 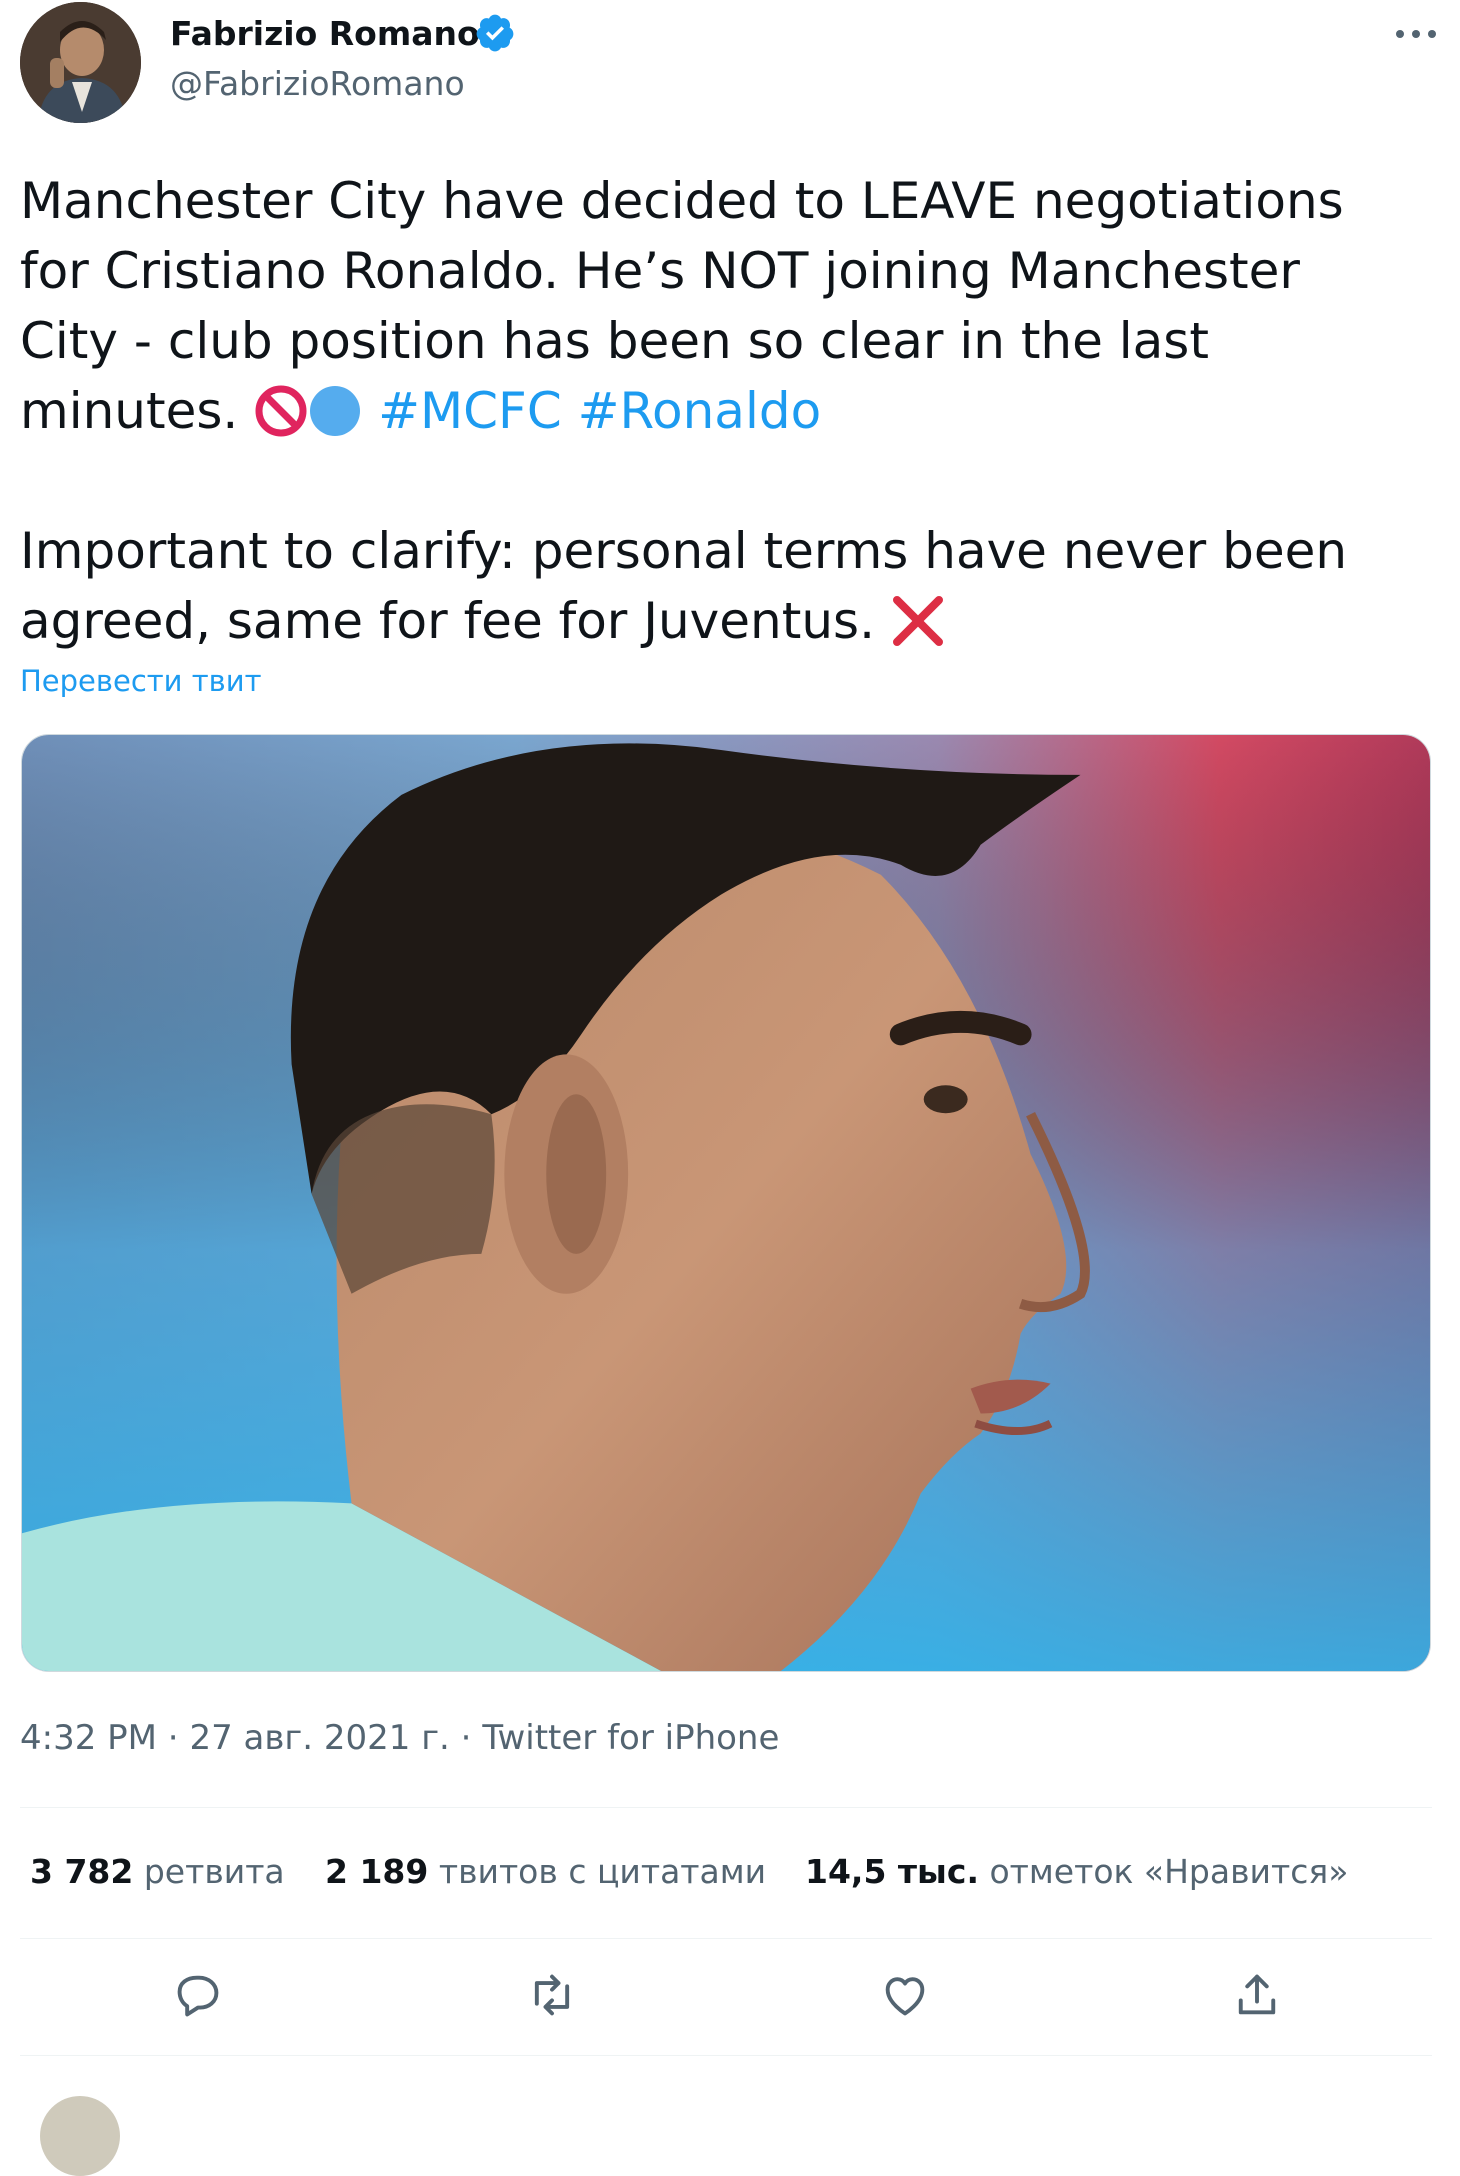 What do you see at coordinates (82, 1871) in the screenshot?
I see `retweets-count: 3 782` at bounding box center [82, 1871].